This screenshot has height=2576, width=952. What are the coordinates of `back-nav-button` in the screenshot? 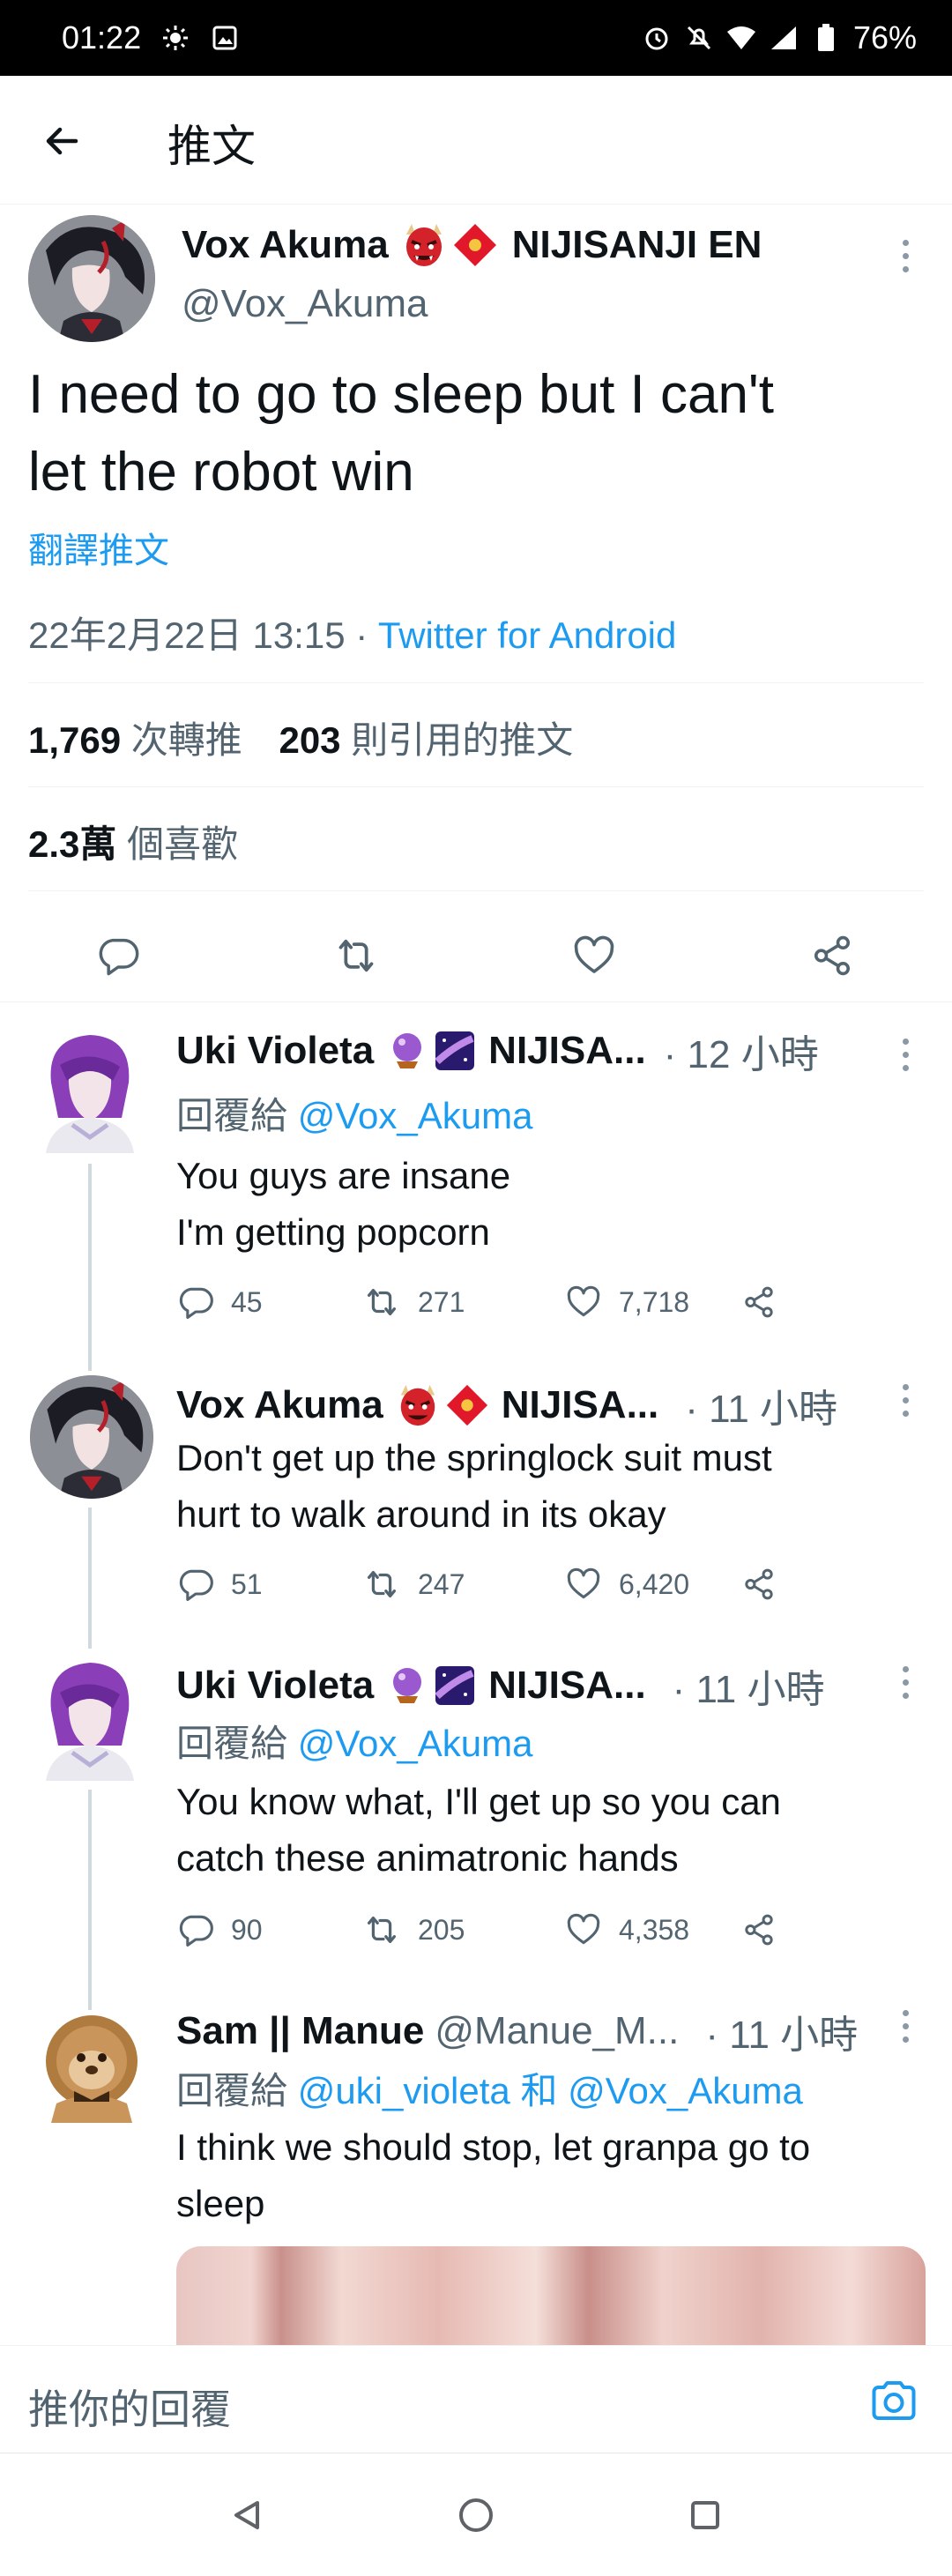 It's located at (246, 2515).